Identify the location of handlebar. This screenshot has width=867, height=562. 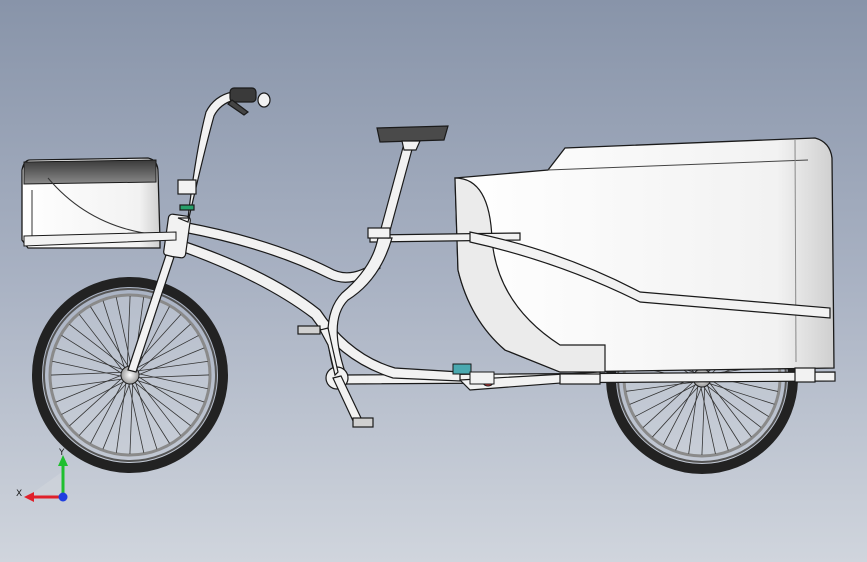
(224, 155).